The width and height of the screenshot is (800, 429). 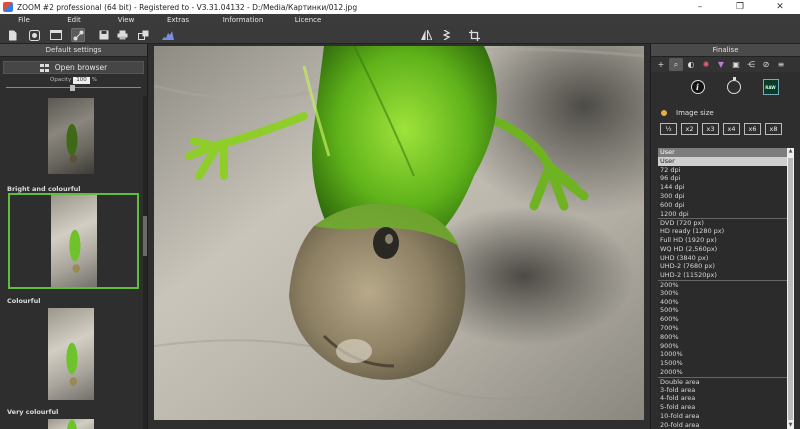 I want to click on preset-label: Very colourful, so click(x=33, y=412).